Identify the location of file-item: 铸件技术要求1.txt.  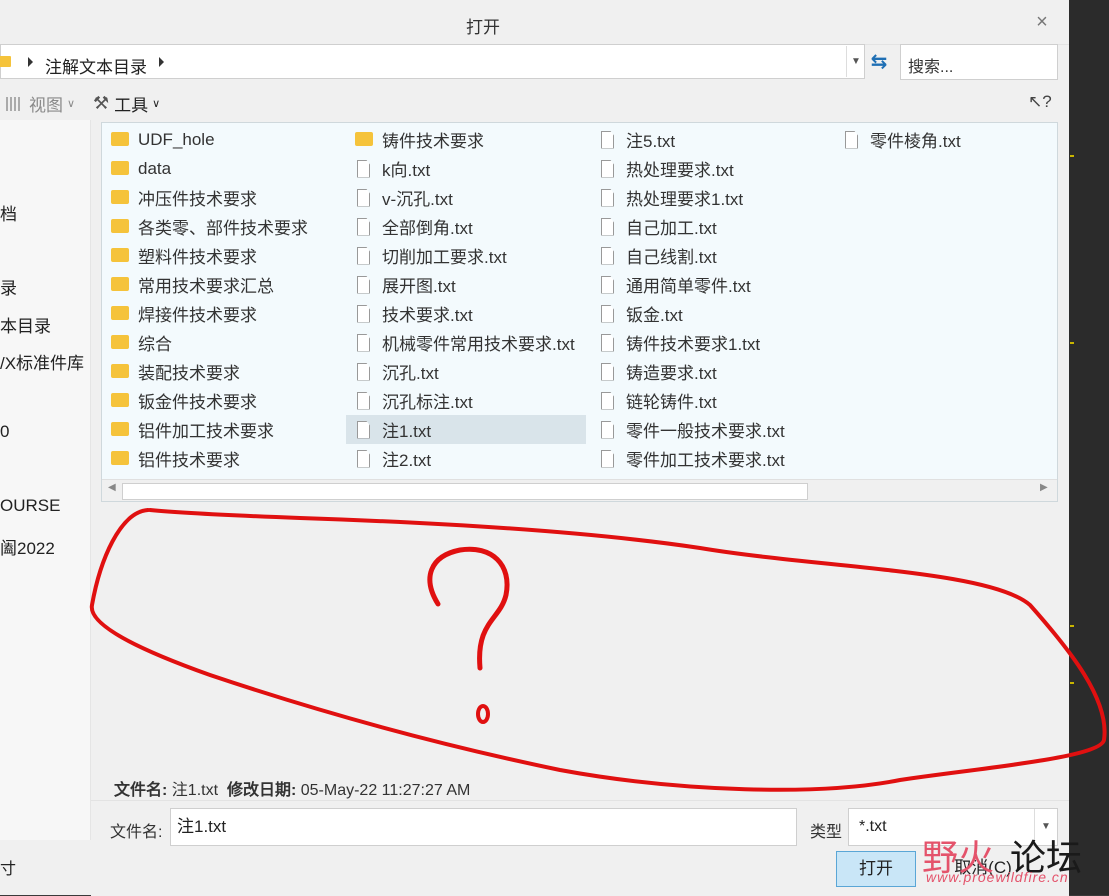
(710, 342).